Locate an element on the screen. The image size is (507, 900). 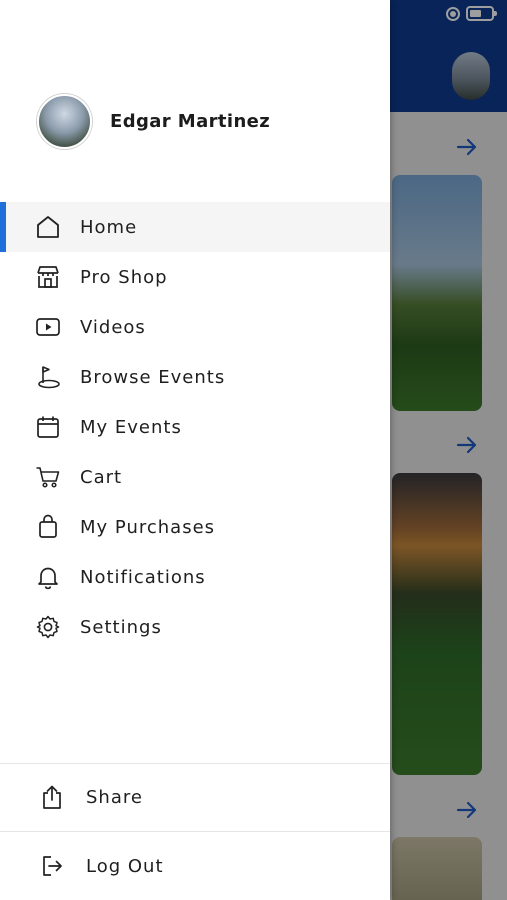
share-icon is located at coordinates (52, 797).